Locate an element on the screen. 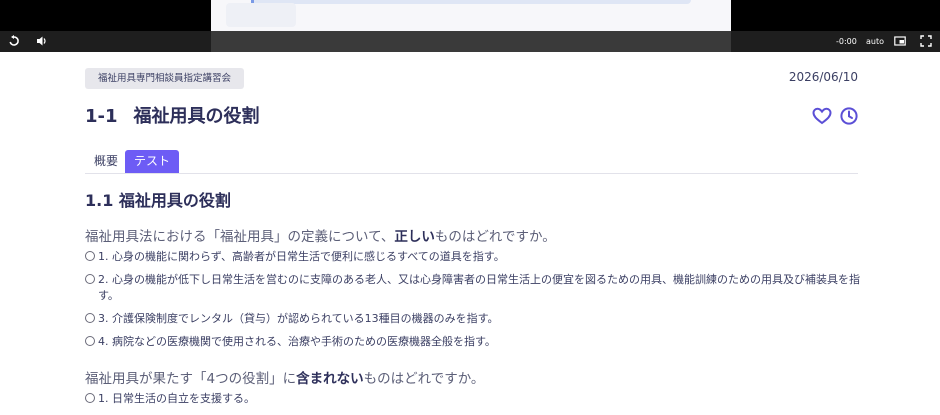 This screenshot has height=415, width=940. tab-test: テスト is located at coordinates (152, 161).